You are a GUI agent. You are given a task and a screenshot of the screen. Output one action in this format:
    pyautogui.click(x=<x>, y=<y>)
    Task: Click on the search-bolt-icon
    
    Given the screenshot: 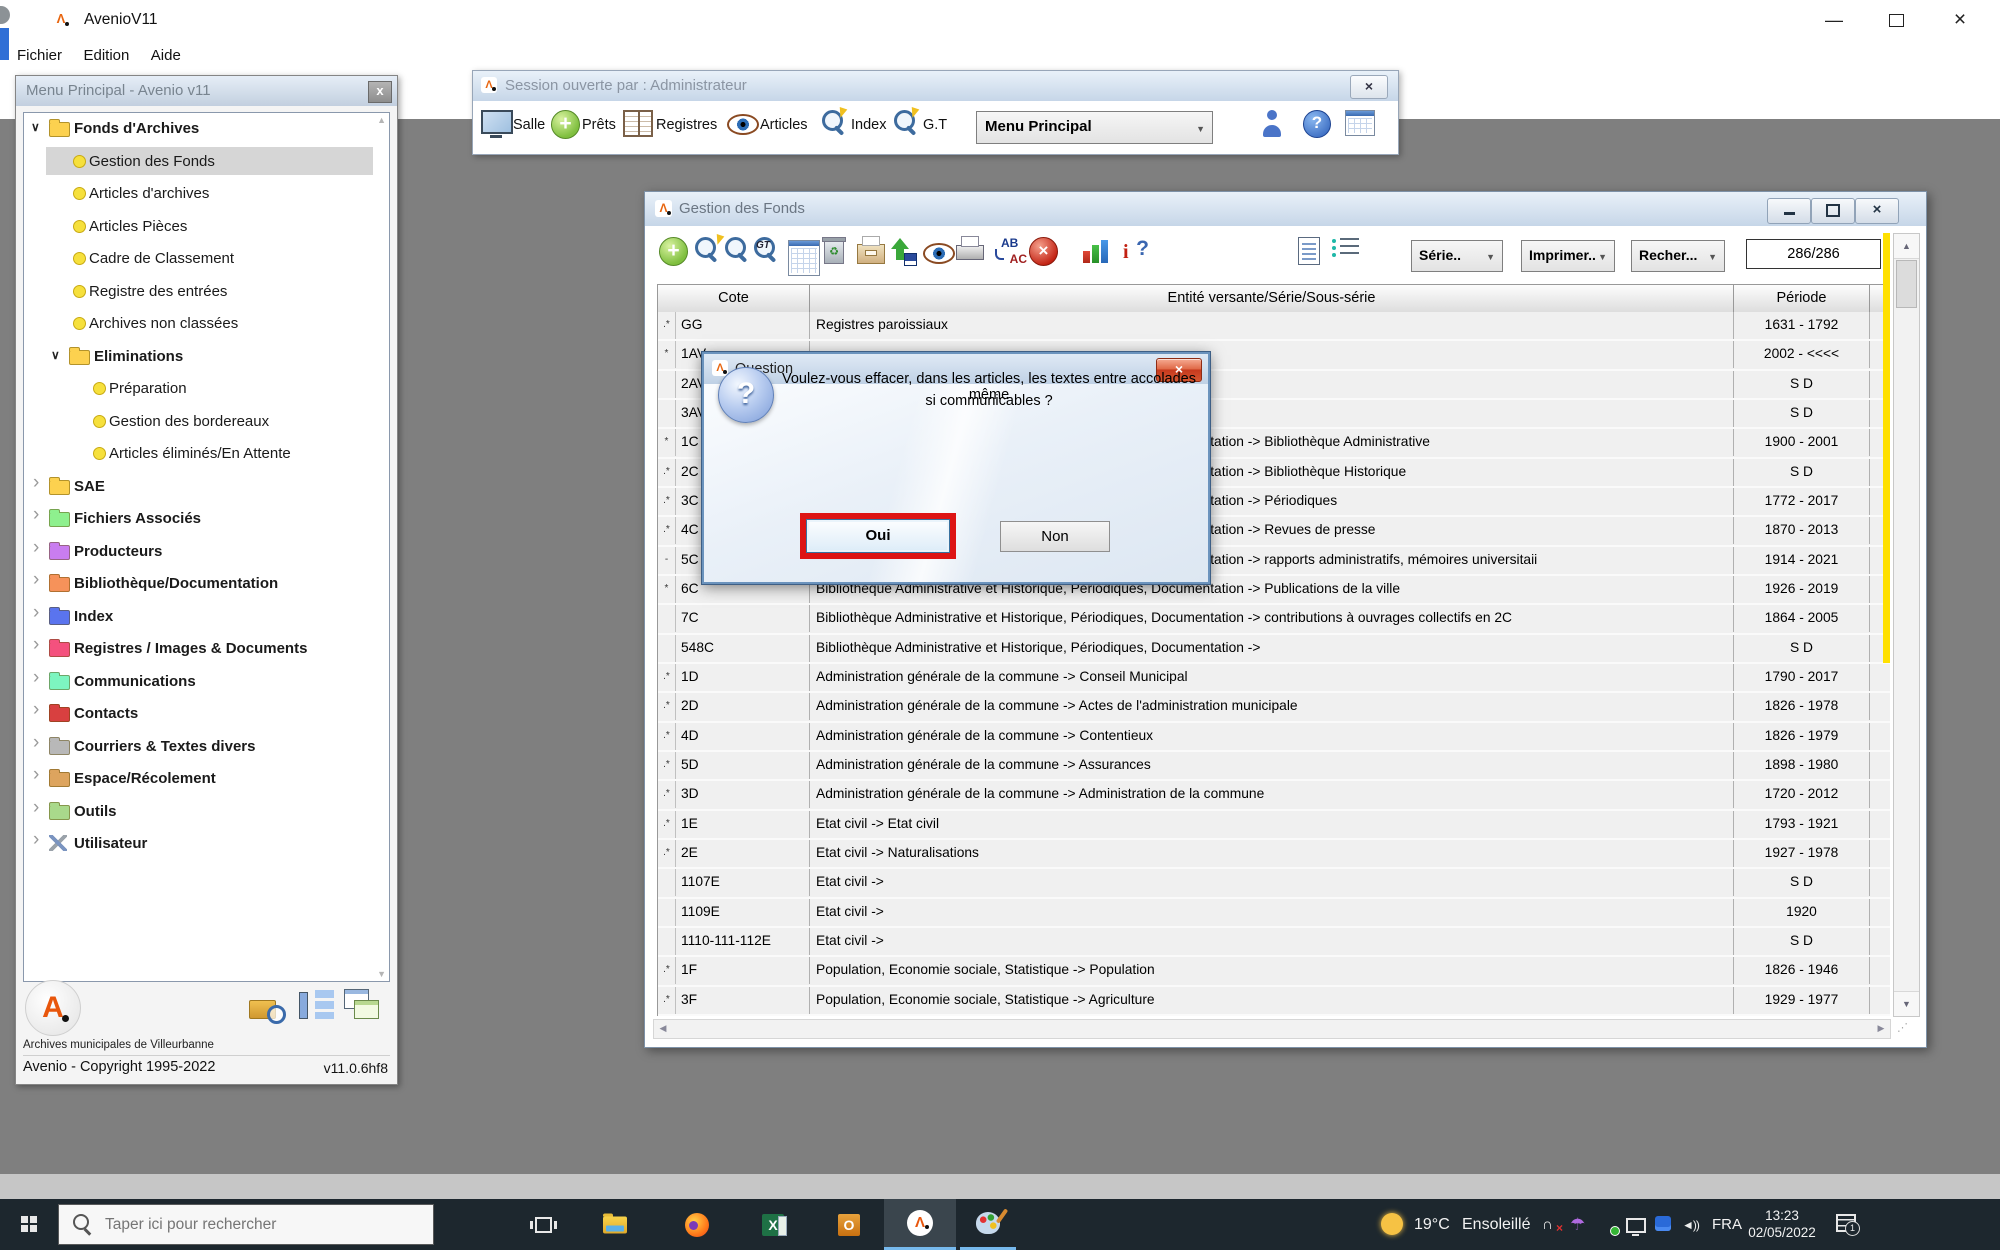 What is the action you would take?
    pyautogui.click(x=709, y=252)
    